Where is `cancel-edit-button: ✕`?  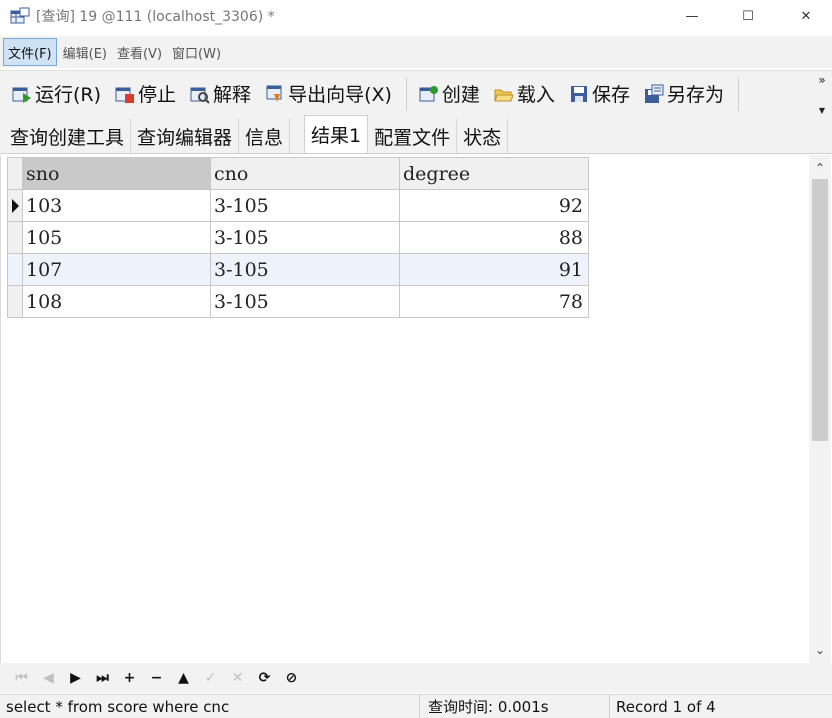 cancel-edit-button: ✕ is located at coordinates (237, 678).